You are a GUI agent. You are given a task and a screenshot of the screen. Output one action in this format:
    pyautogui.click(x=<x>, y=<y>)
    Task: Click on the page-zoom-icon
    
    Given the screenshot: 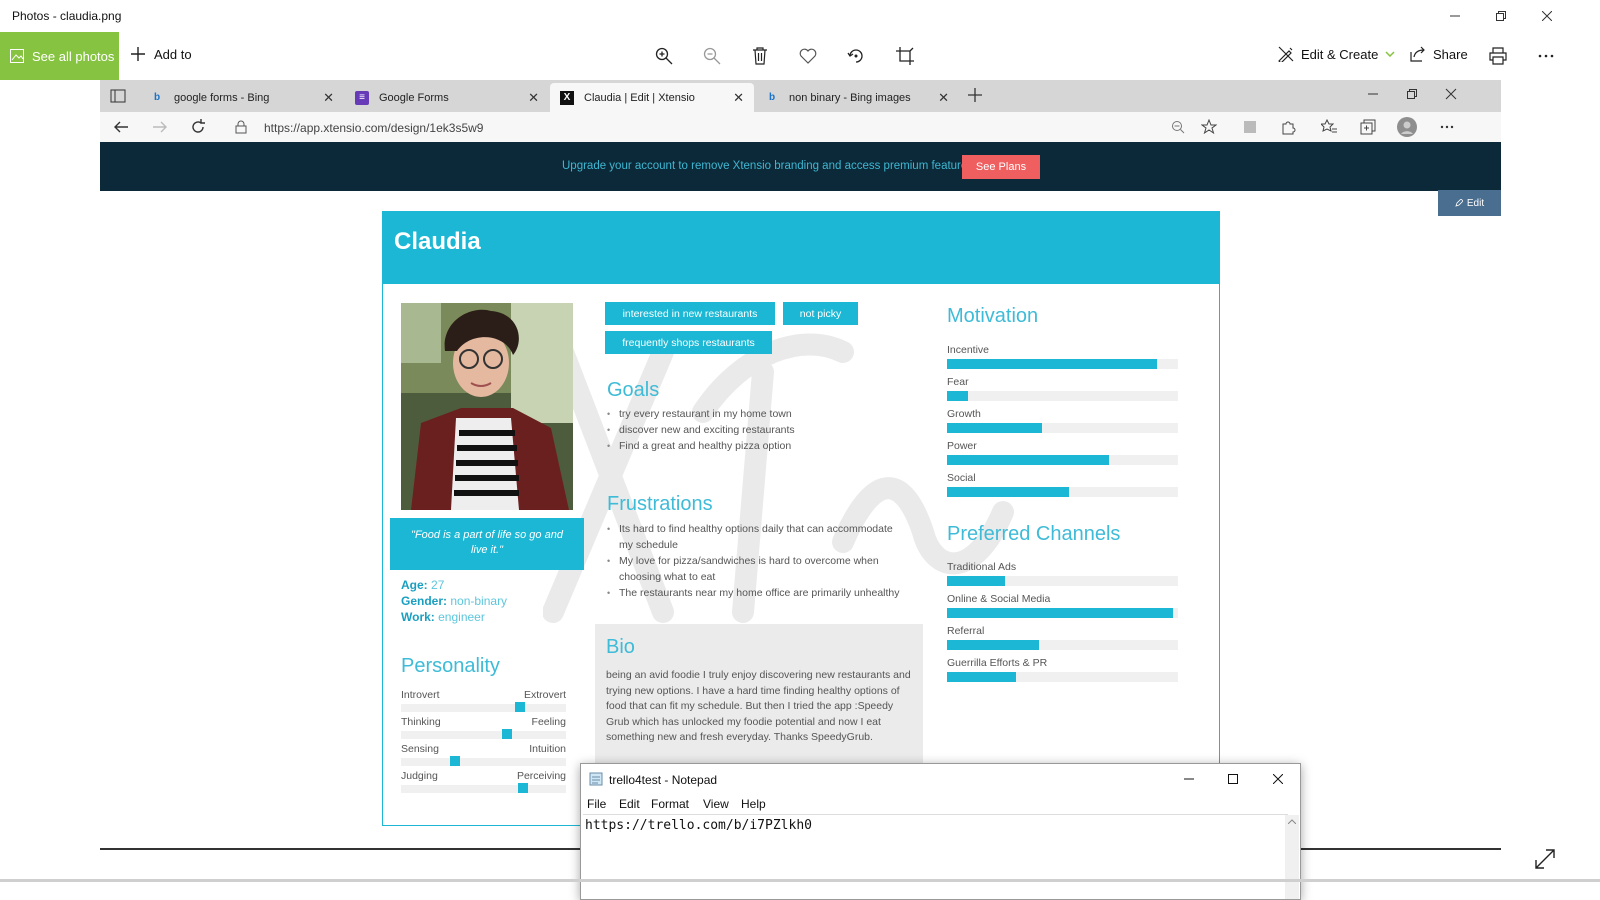 What is the action you would take?
    pyautogui.click(x=1178, y=127)
    